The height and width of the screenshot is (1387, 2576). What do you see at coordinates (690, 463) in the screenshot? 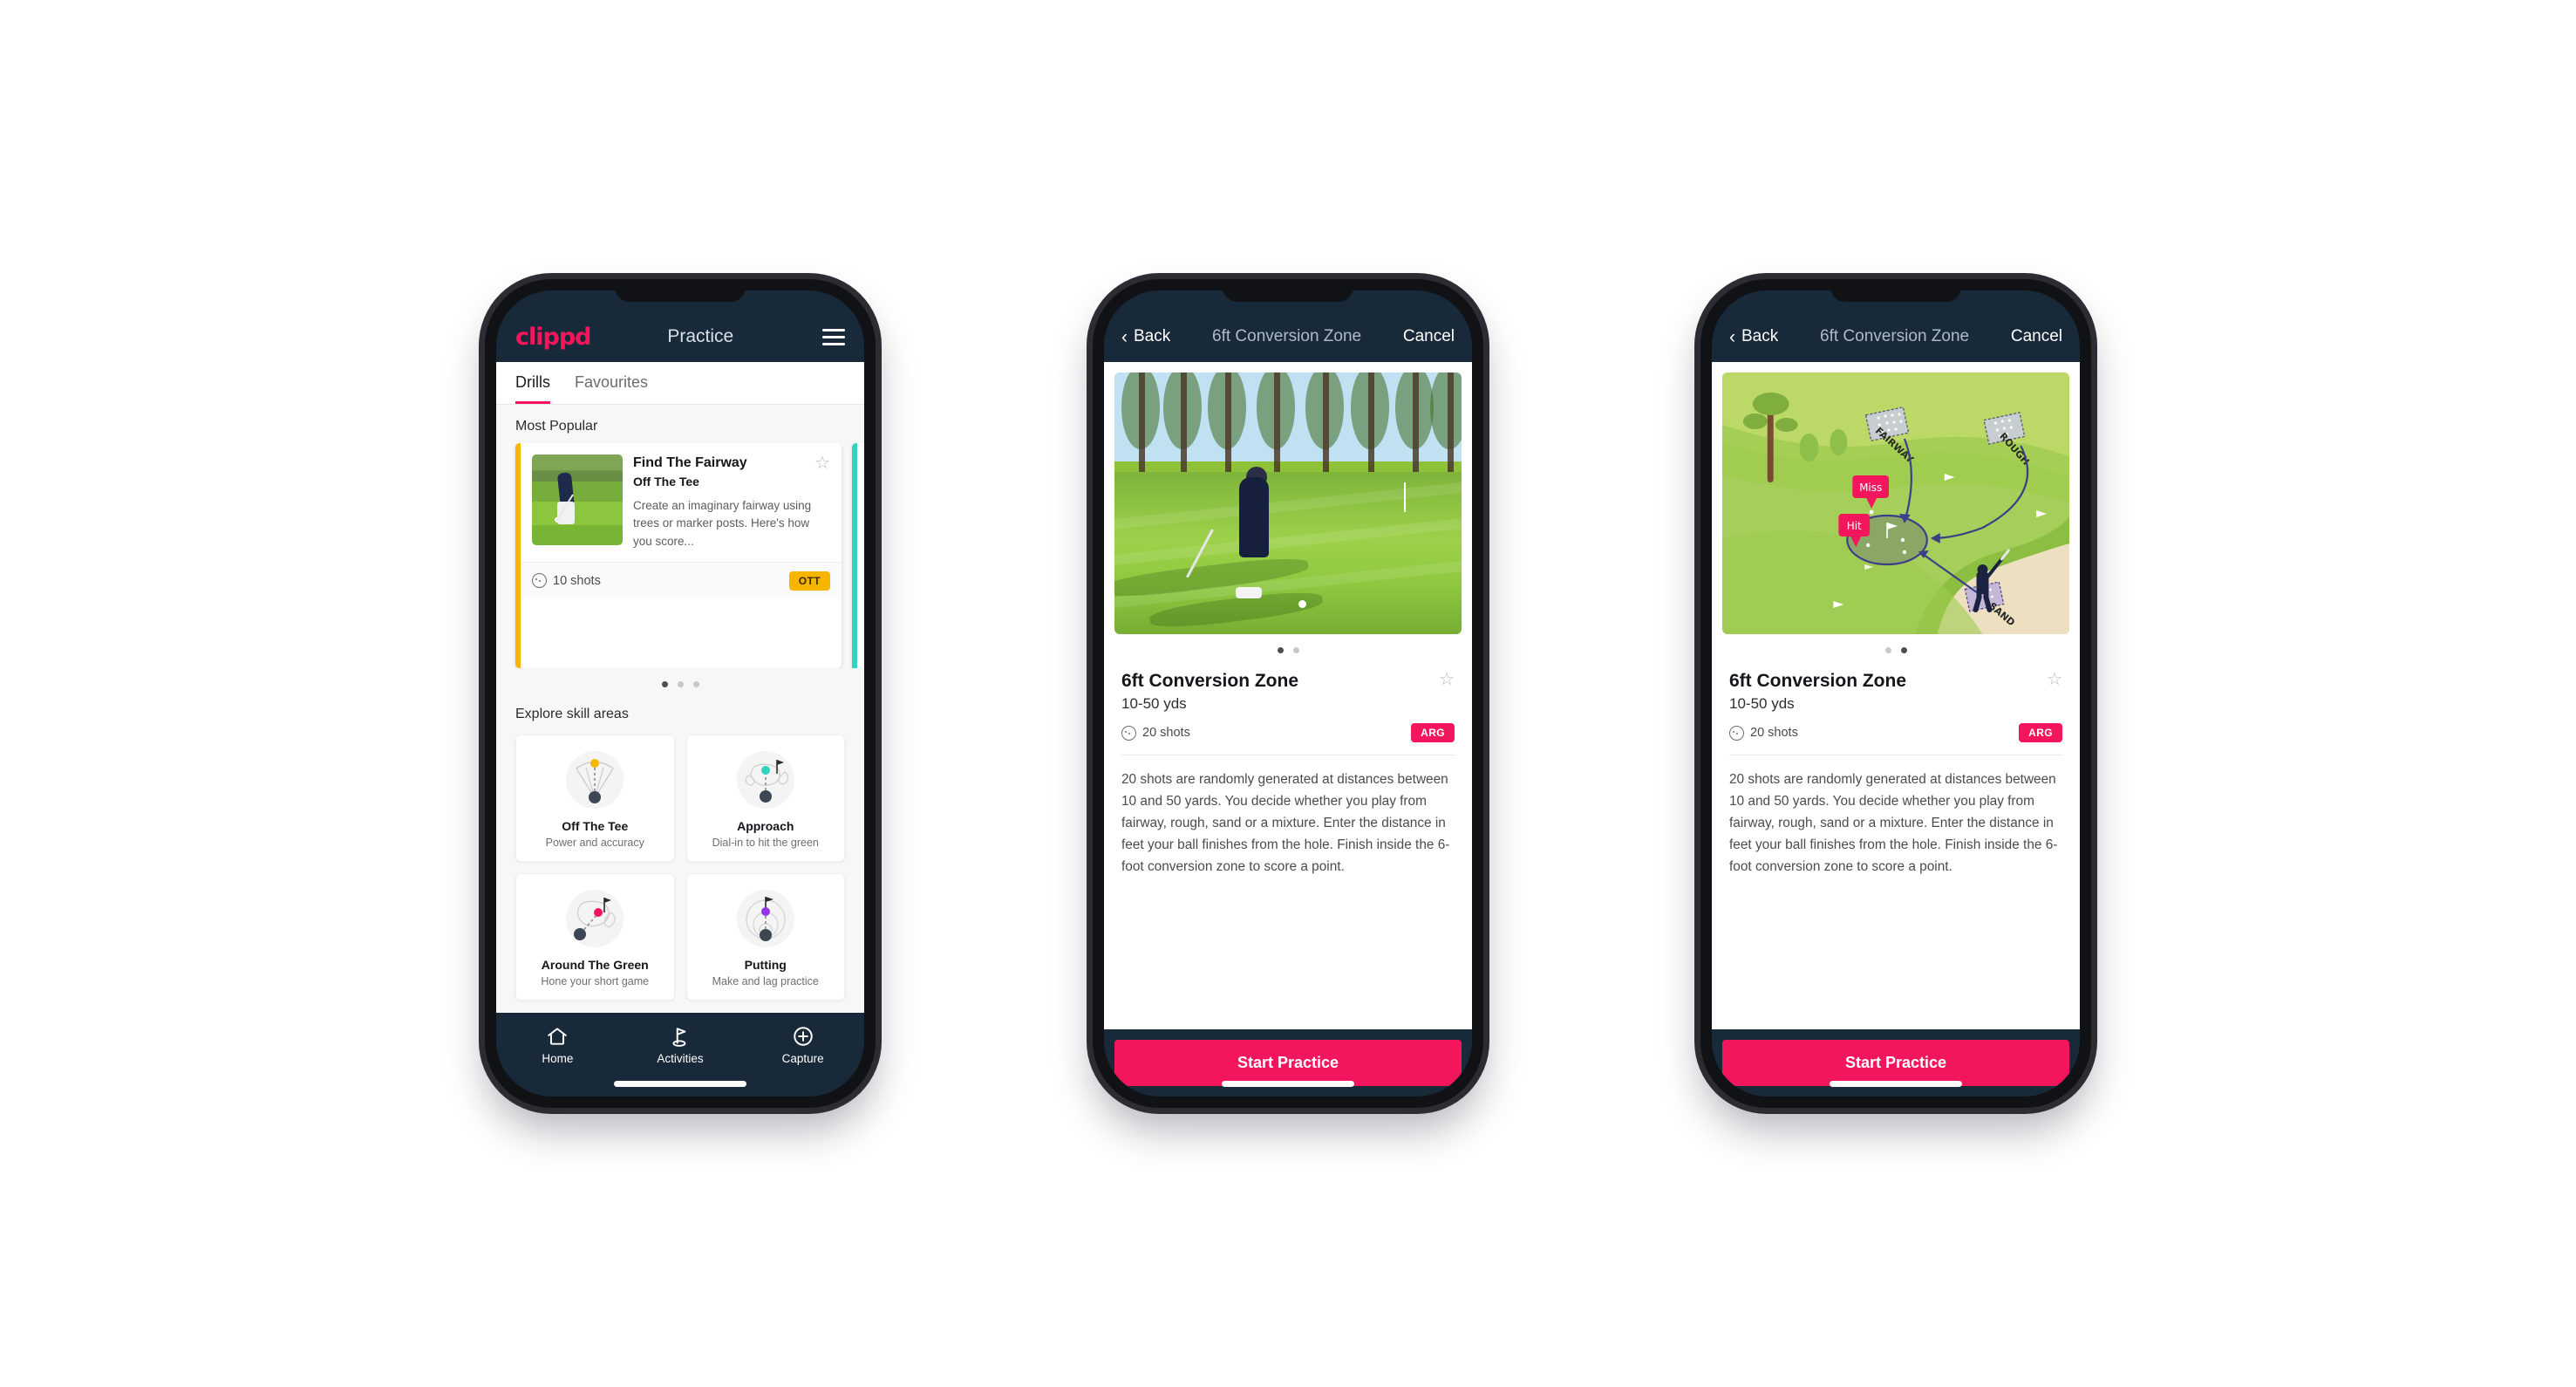
I see `drill-title: Find The Fairway` at bounding box center [690, 463].